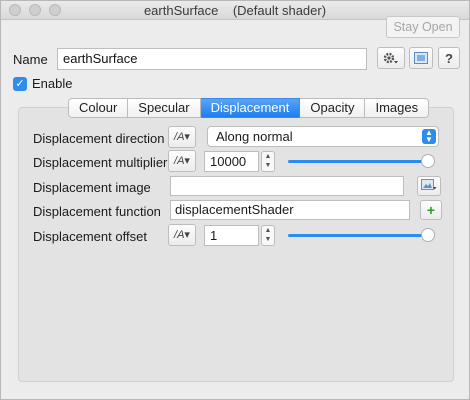  Describe the element at coordinates (287, 186) in the screenshot. I see `displacement-image-field` at that location.